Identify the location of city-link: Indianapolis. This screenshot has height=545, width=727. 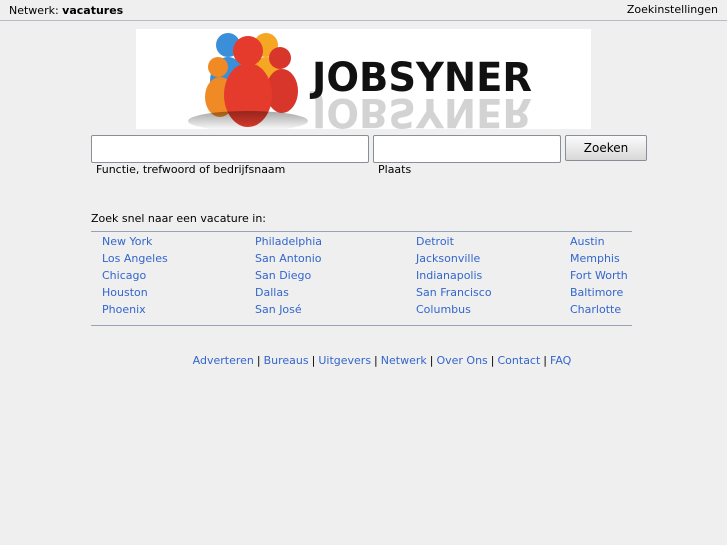
(449, 275).